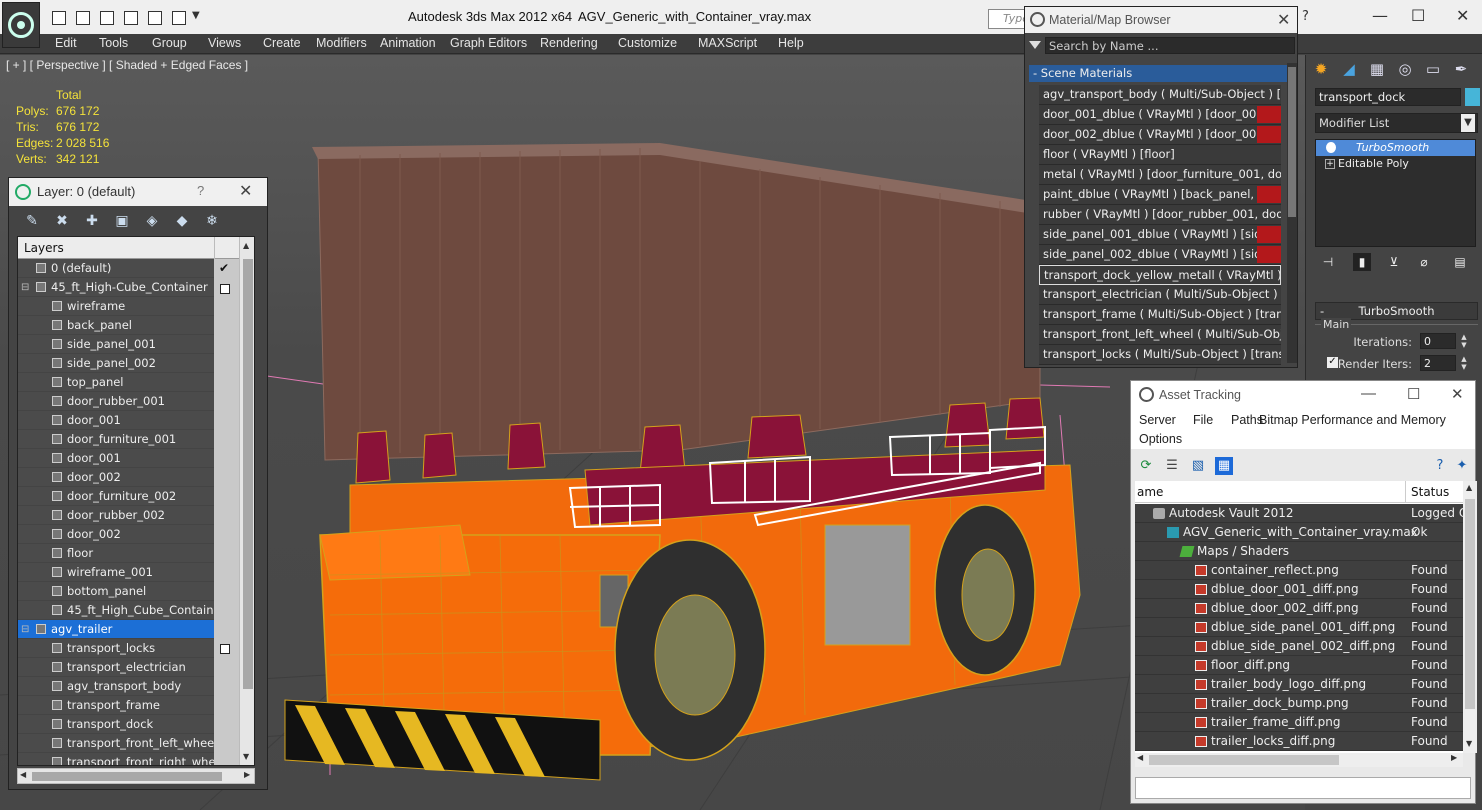 The height and width of the screenshot is (810, 1482). I want to click on make-unique-icon: ⊻, so click(1394, 262).